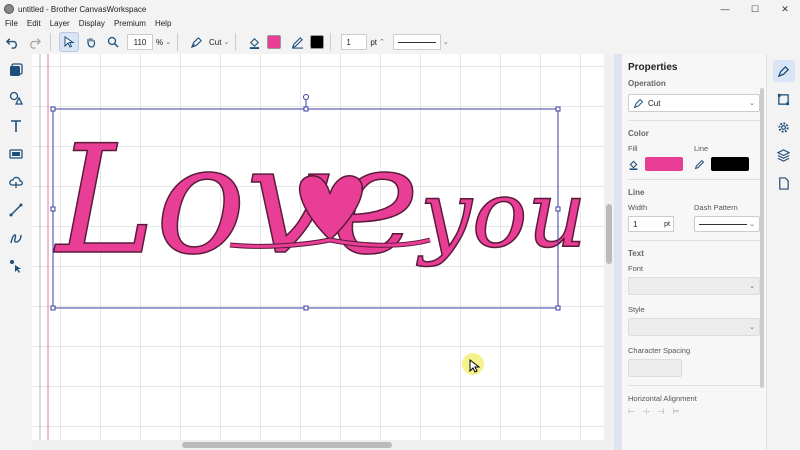 The height and width of the screenshot is (450, 800). I want to click on operation-select: Cut, so click(215, 42).